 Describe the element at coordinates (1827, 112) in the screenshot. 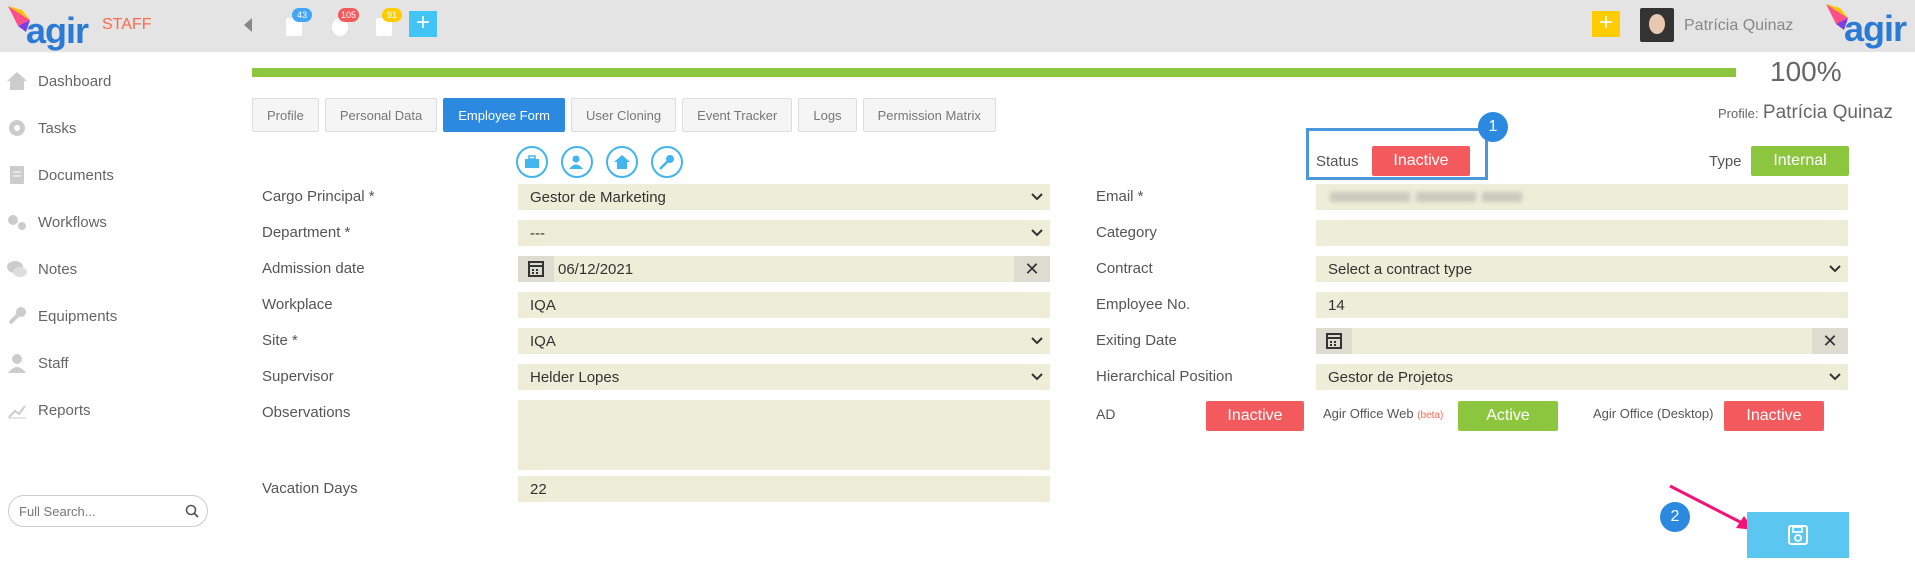

I see `profile-name: Patrícia Quinaz` at that location.